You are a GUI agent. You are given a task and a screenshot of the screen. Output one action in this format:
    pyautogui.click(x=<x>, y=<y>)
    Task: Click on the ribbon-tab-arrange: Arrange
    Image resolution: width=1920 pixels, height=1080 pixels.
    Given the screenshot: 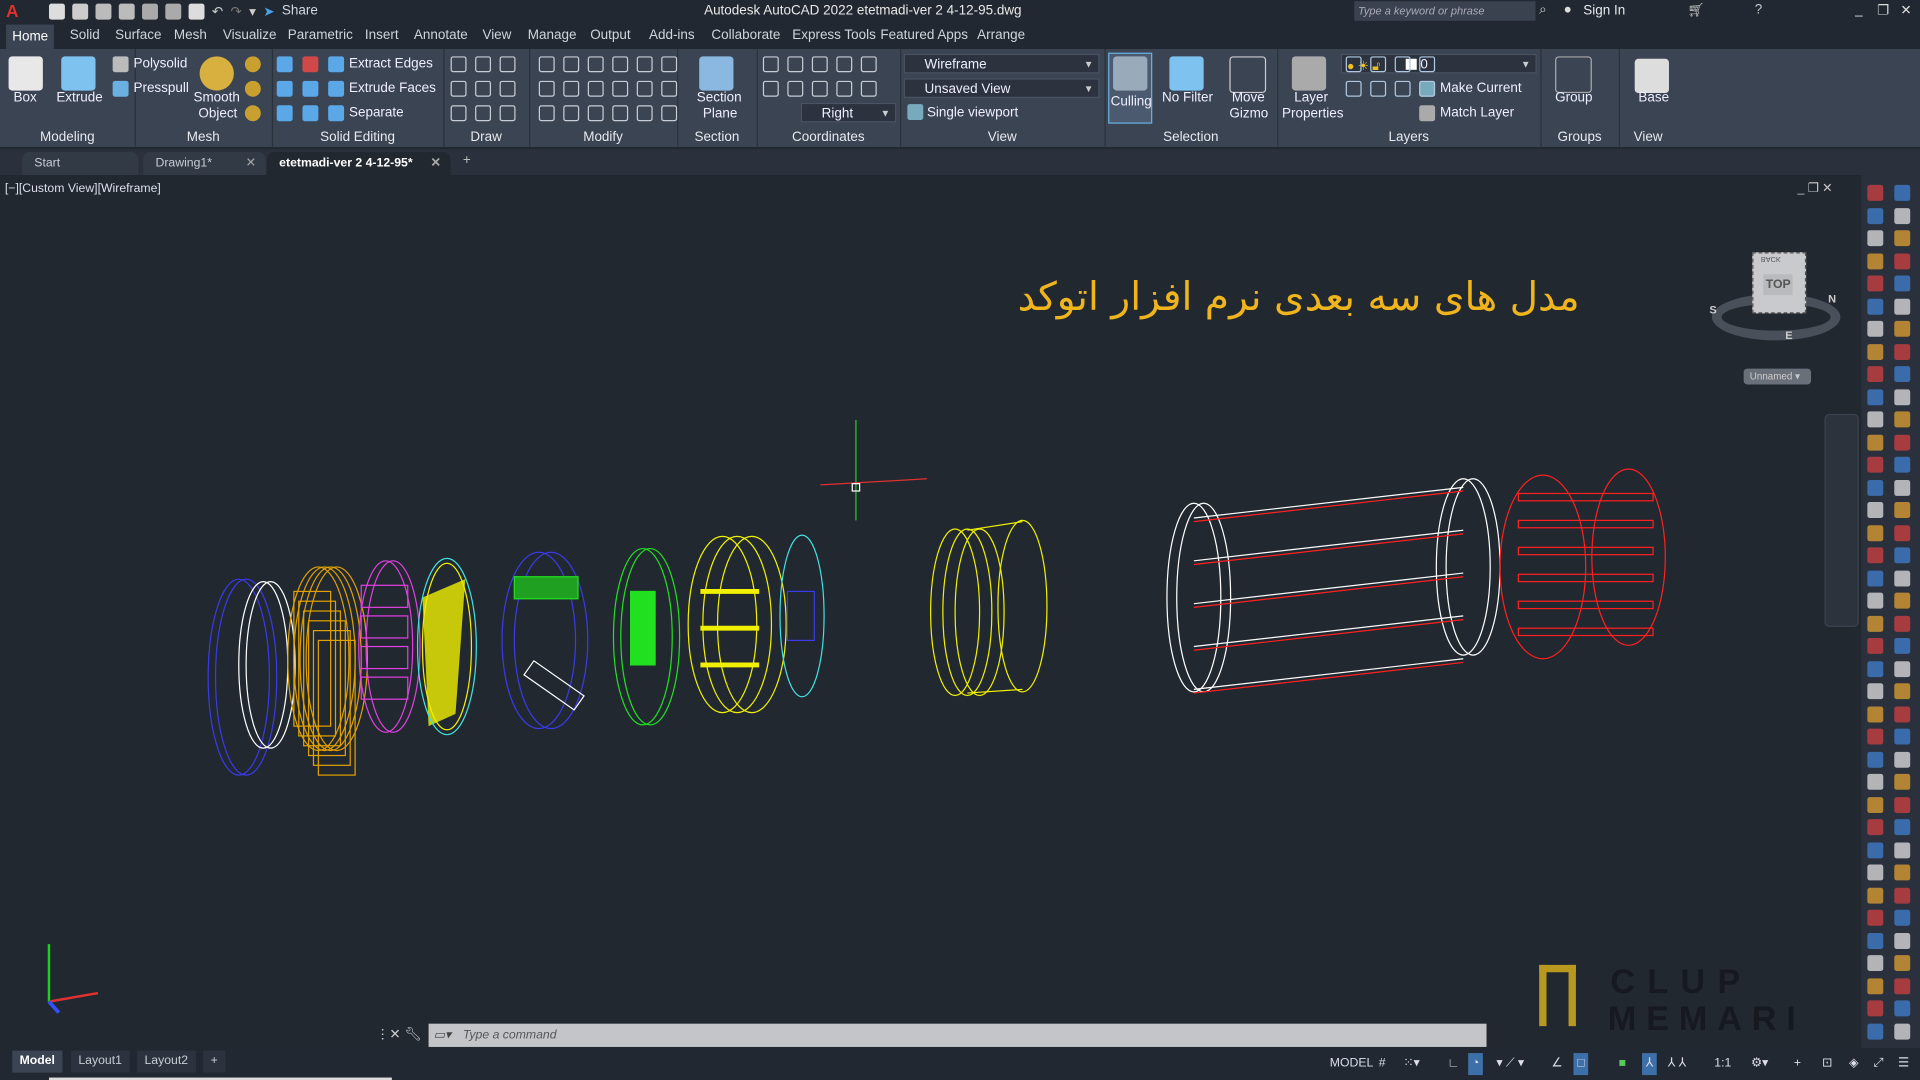 What is the action you would take?
    pyautogui.click(x=1001, y=35)
    